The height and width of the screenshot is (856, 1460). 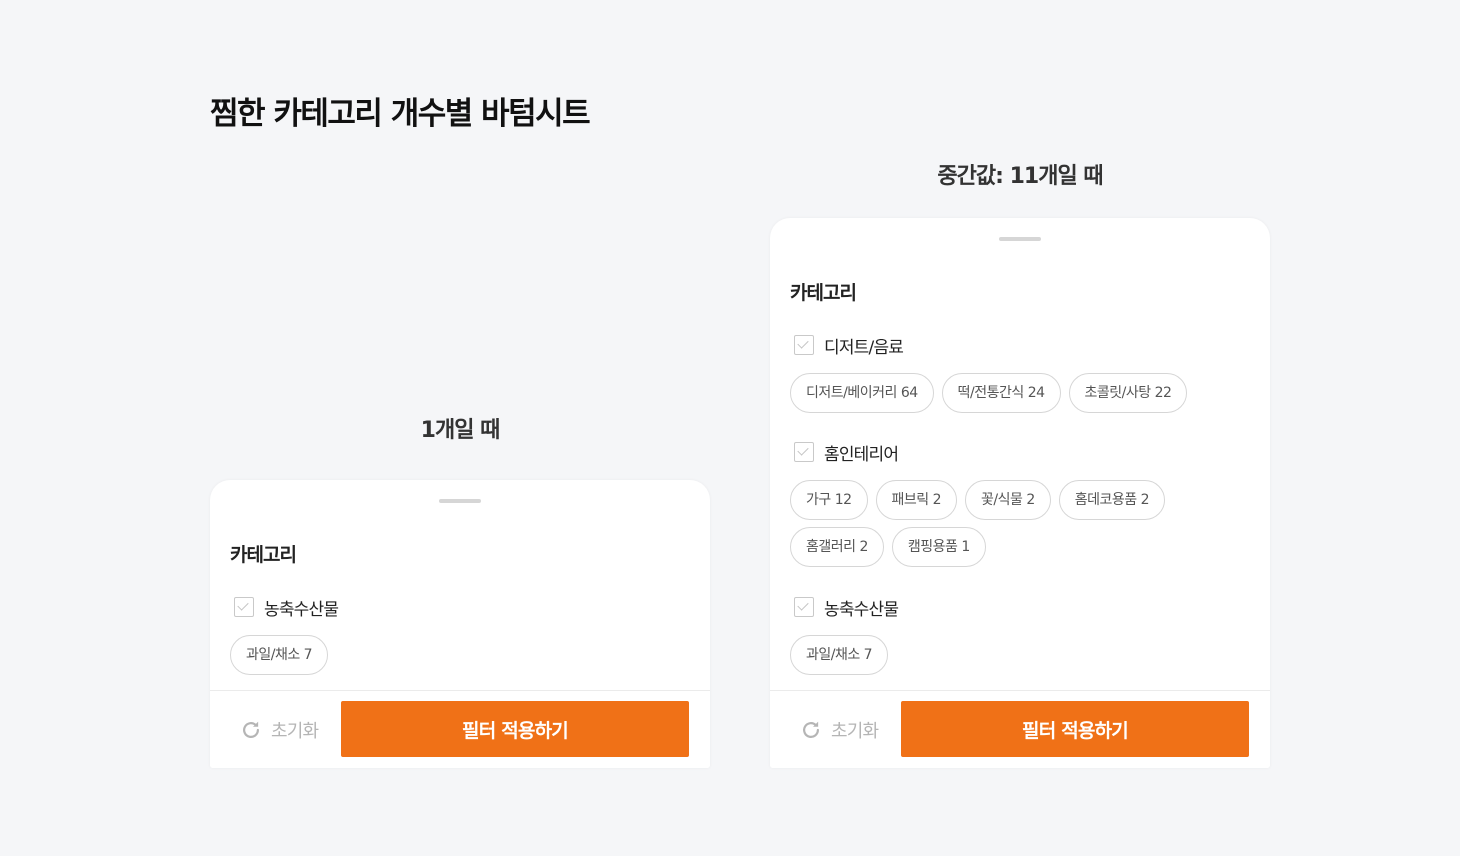 I want to click on bottom-sheet-one: 카테고리 농축수산물 과일/채소 7 초기화 필터 적용하기, so click(x=460, y=624).